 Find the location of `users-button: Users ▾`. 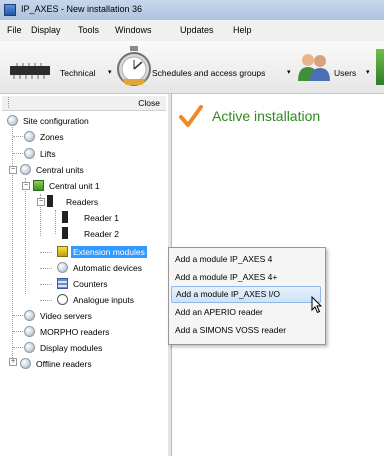

users-button: Users ▾ is located at coordinates (335, 66).